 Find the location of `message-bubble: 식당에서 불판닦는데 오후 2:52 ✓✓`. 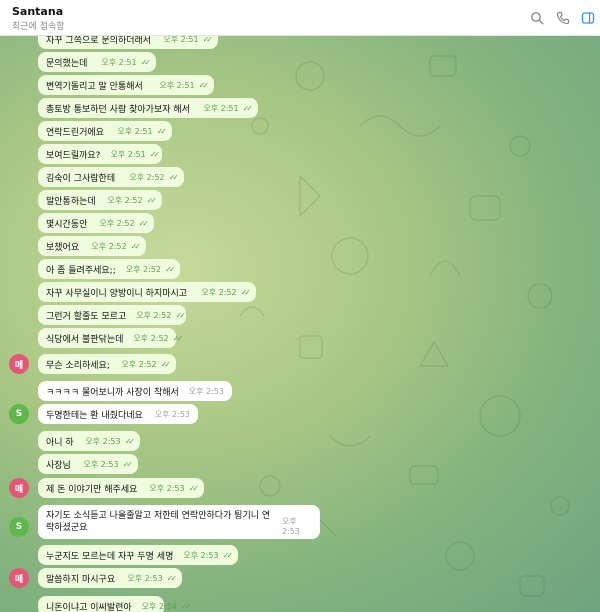

message-bubble: 식당에서 불판닦는데 오후 2:52 ✓✓ is located at coordinates (110, 338).